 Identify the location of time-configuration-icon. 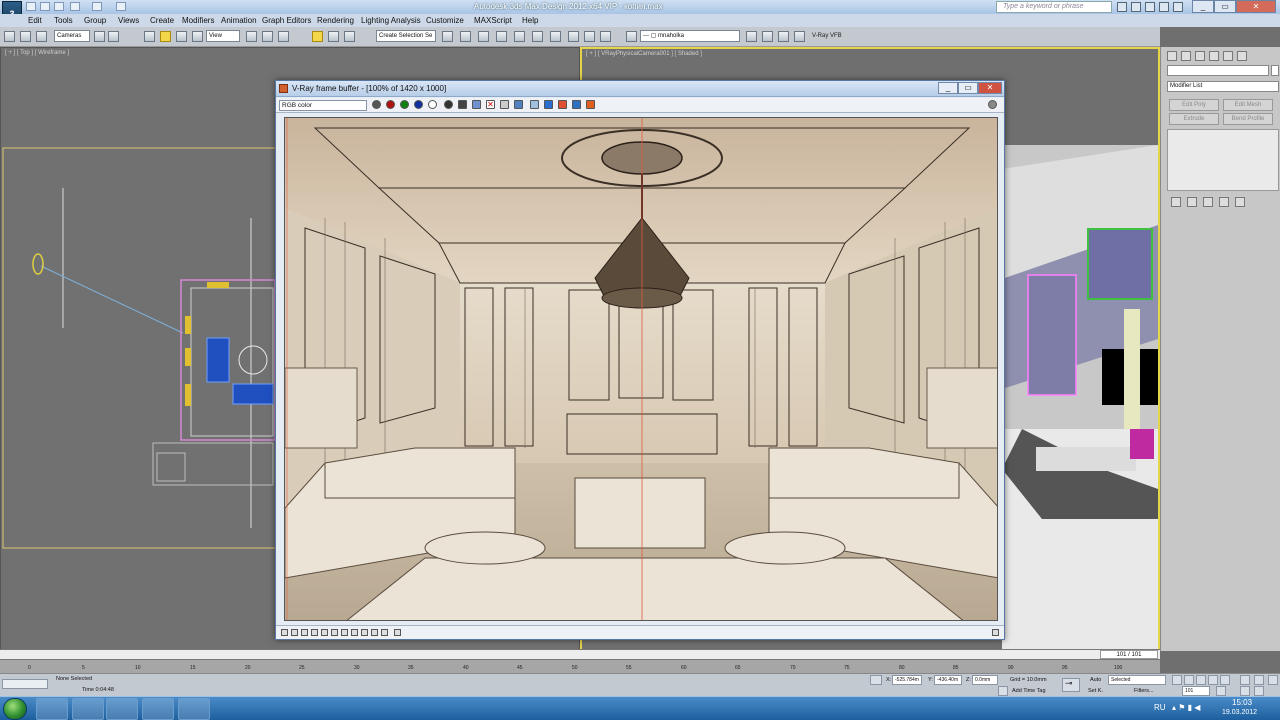
(1221, 691).